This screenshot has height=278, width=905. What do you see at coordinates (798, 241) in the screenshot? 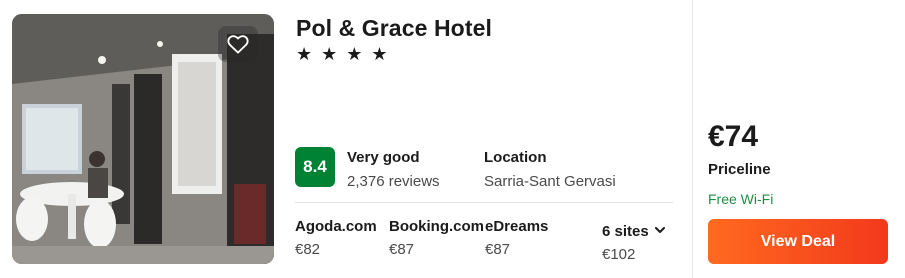
I see `view-deal-button: View Deal` at bounding box center [798, 241].